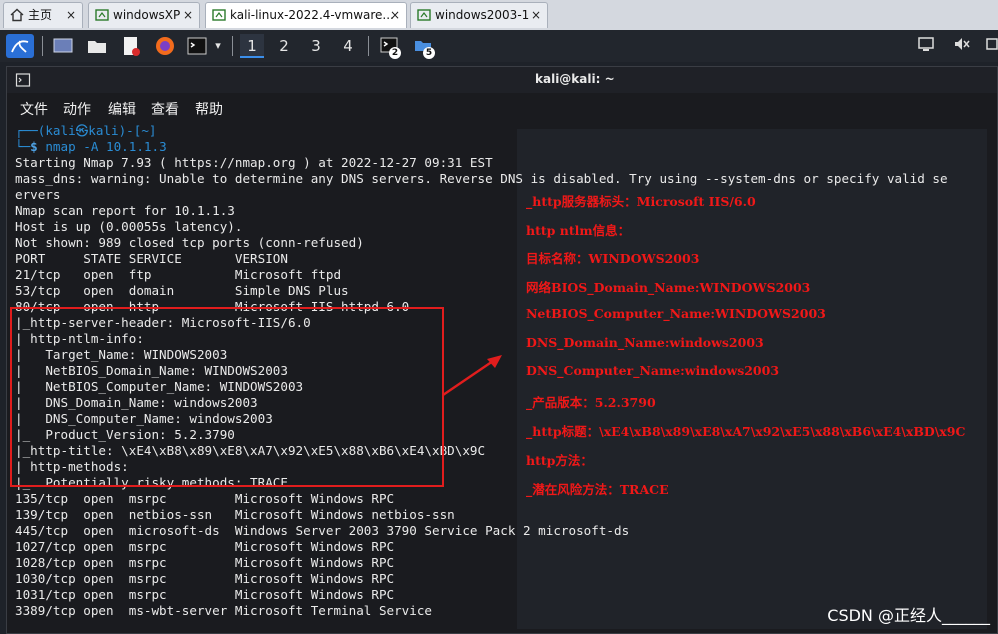 The image size is (998, 634). Describe the element at coordinates (218, 46) in the screenshot. I see `chevron-down-icon: ▾` at that location.